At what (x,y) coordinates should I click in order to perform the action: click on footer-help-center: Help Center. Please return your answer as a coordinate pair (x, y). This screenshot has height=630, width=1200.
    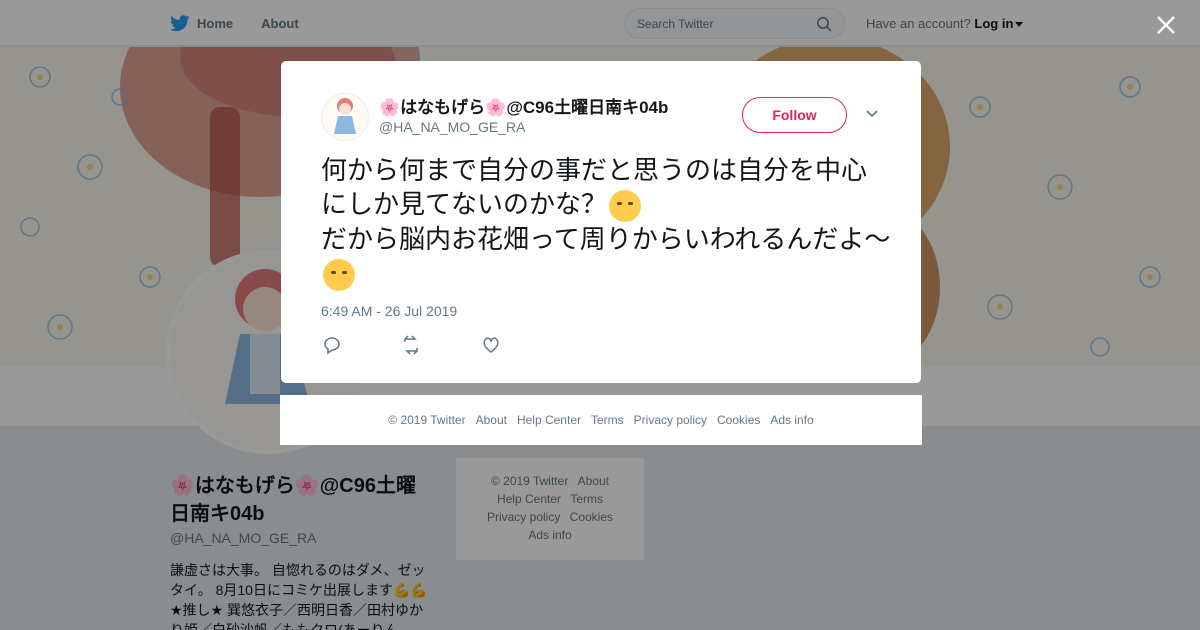
    Looking at the image, I should click on (549, 420).